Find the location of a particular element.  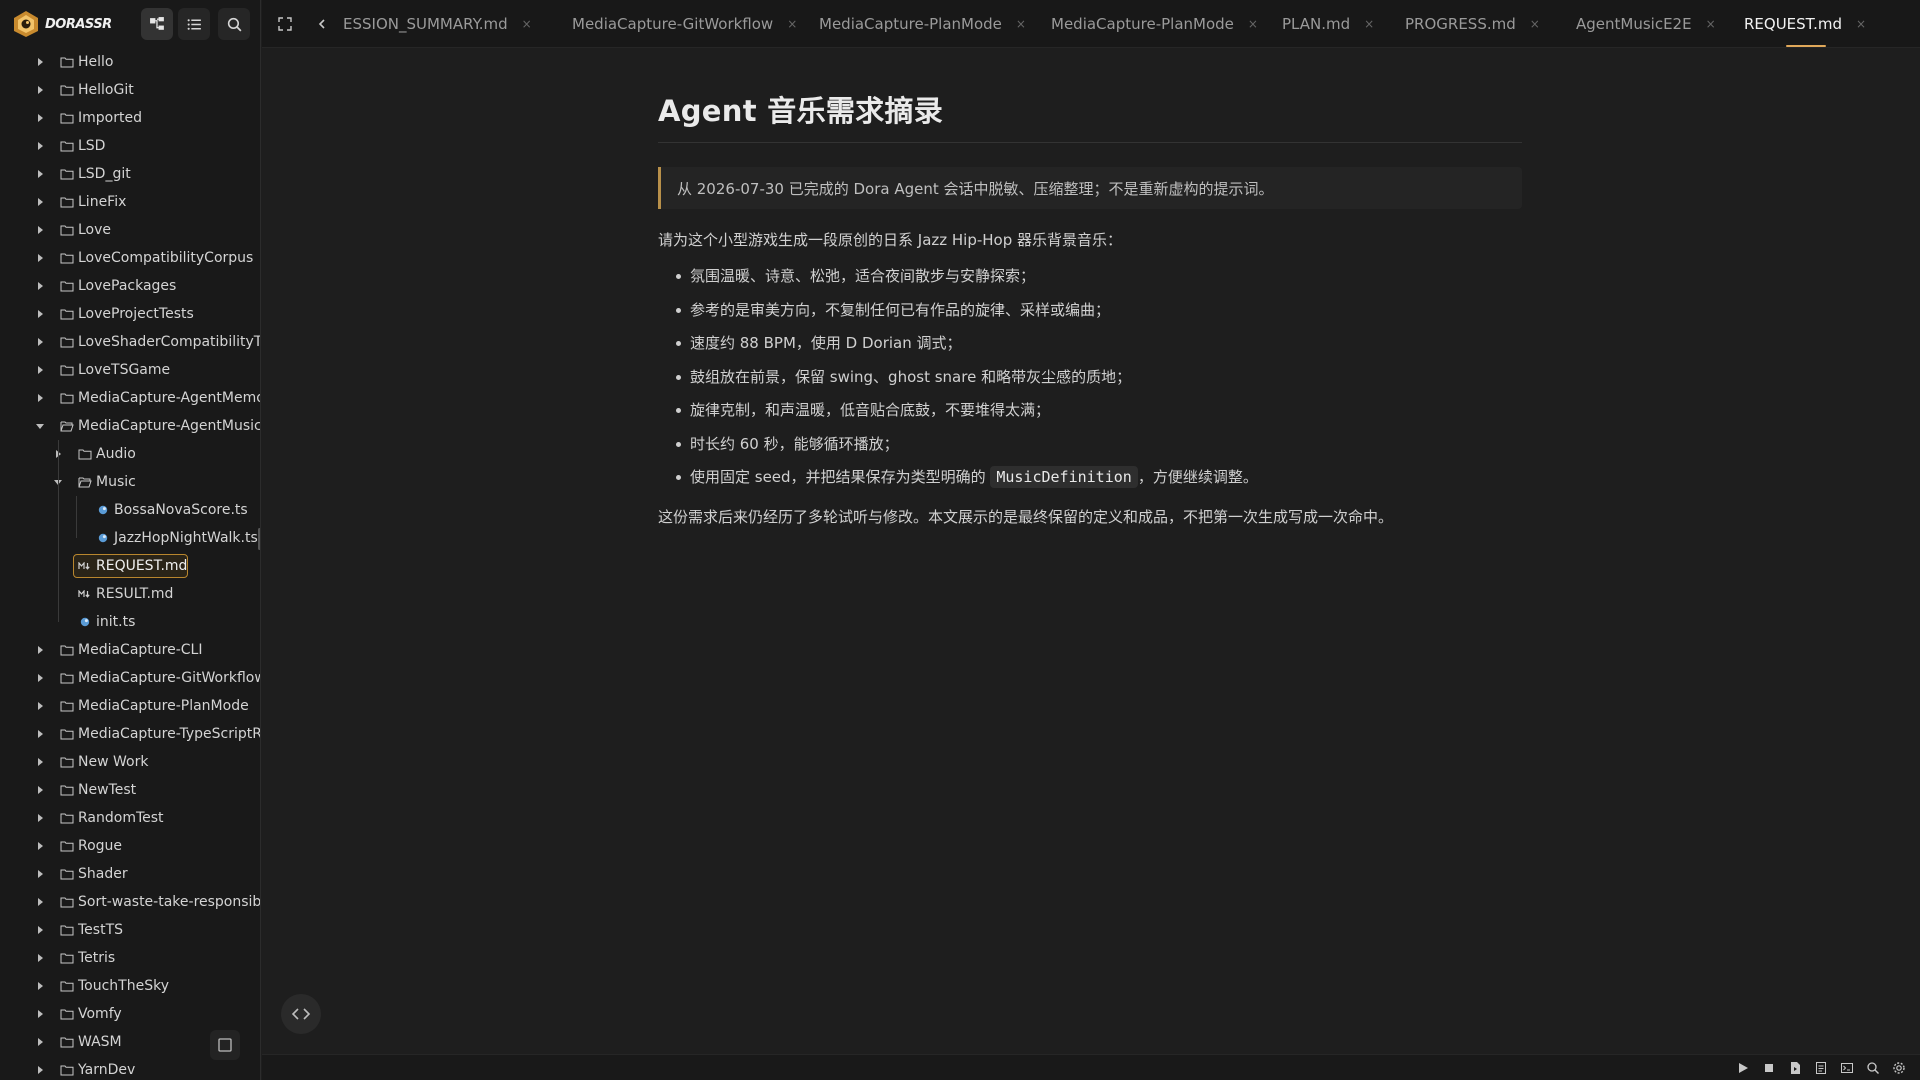

tree-folder-item: Imported is located at coordinates (130, 118).